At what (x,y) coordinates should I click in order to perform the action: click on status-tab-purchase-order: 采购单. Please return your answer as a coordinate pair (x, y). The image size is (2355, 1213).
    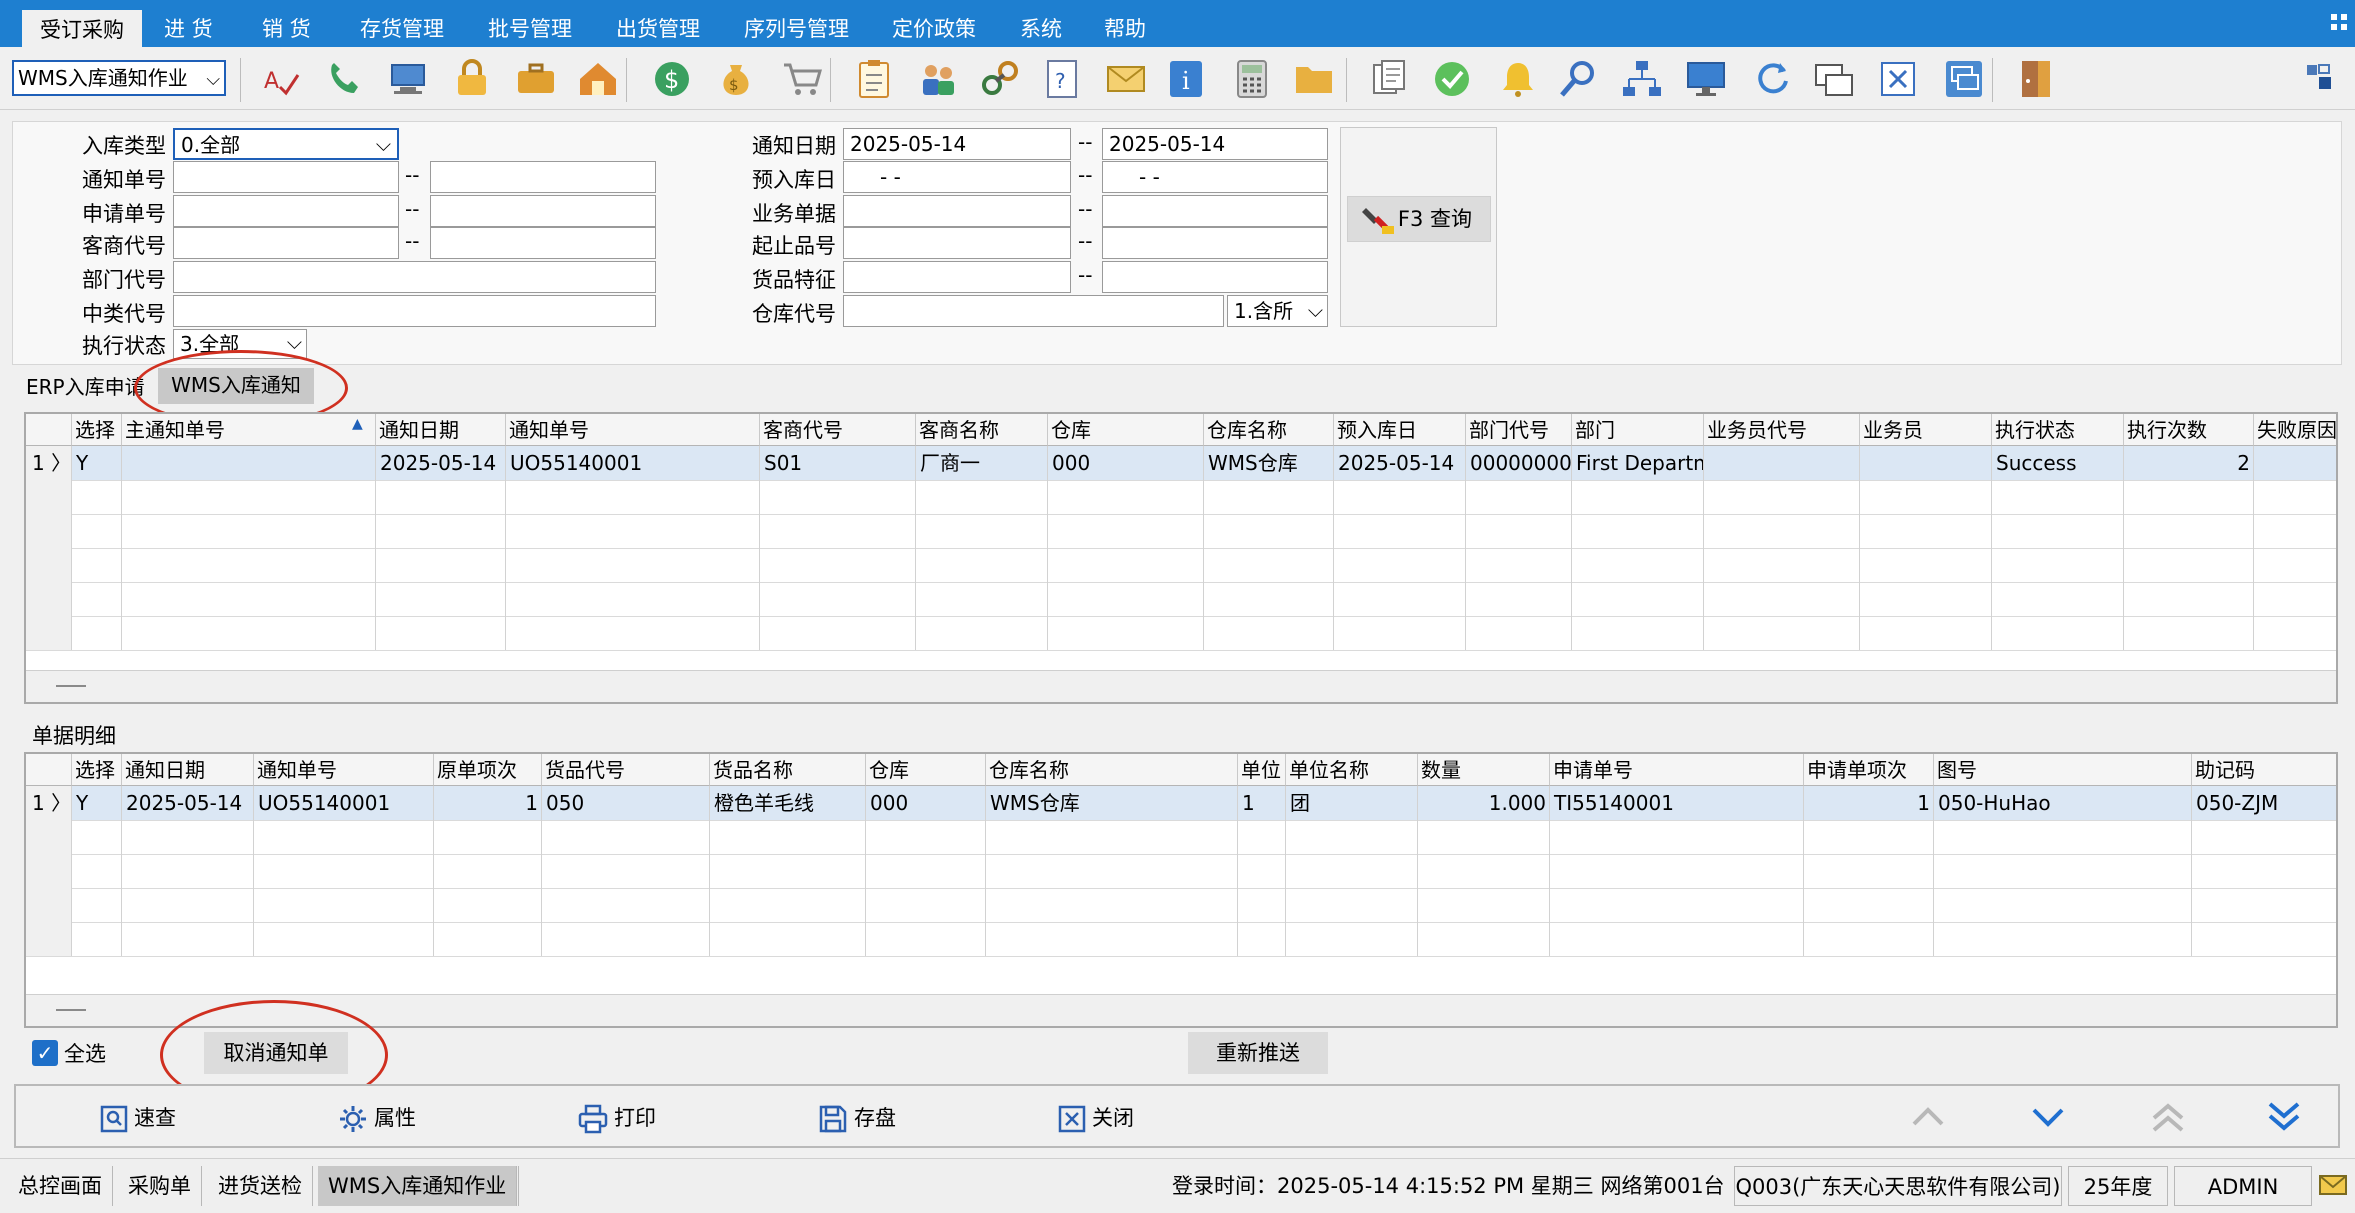
    Looking at the image, I should click on (160, 1186).